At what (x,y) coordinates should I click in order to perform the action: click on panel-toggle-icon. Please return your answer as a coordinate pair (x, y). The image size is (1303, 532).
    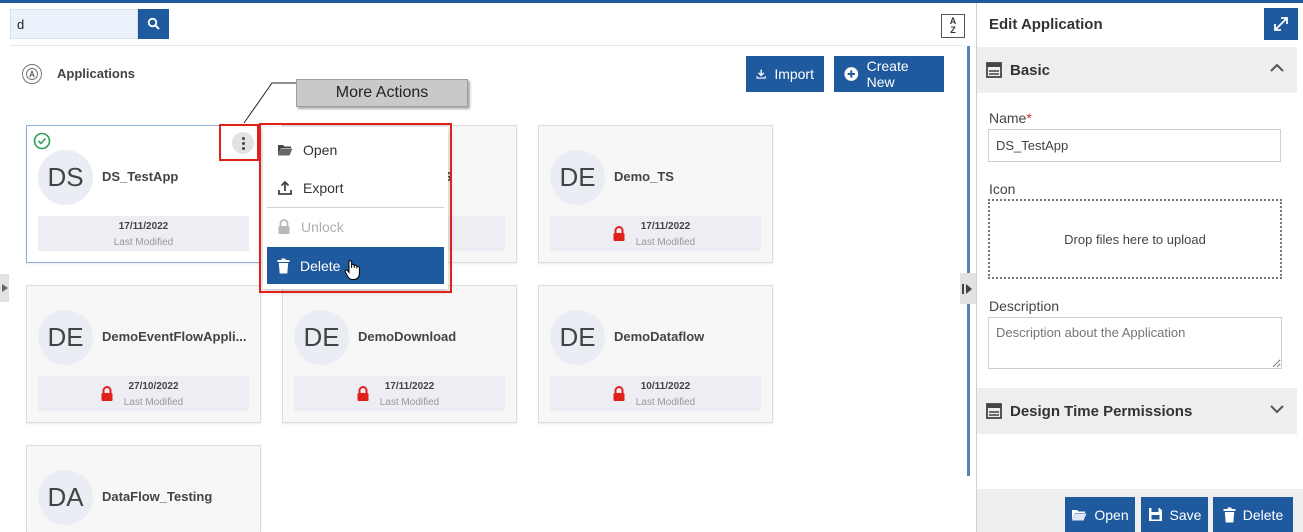
    Looking at the image, I should click on (967, 288).